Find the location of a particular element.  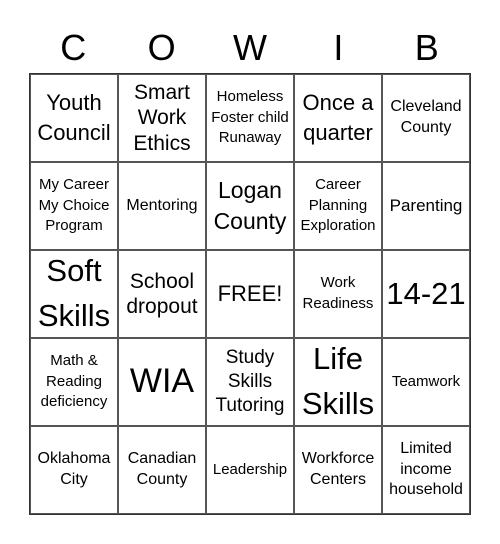

bingo-cell: Limited income household is located at coordinates (426, 470).